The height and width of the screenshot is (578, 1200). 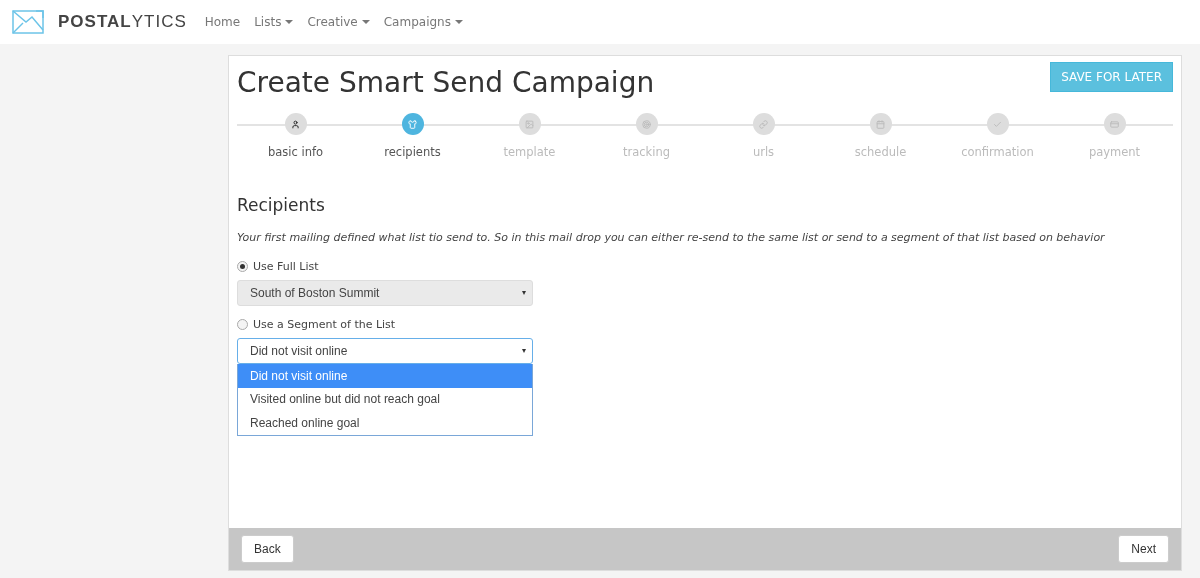 I want to click on radio-label: Use Full List, so click(x=286, y=266).